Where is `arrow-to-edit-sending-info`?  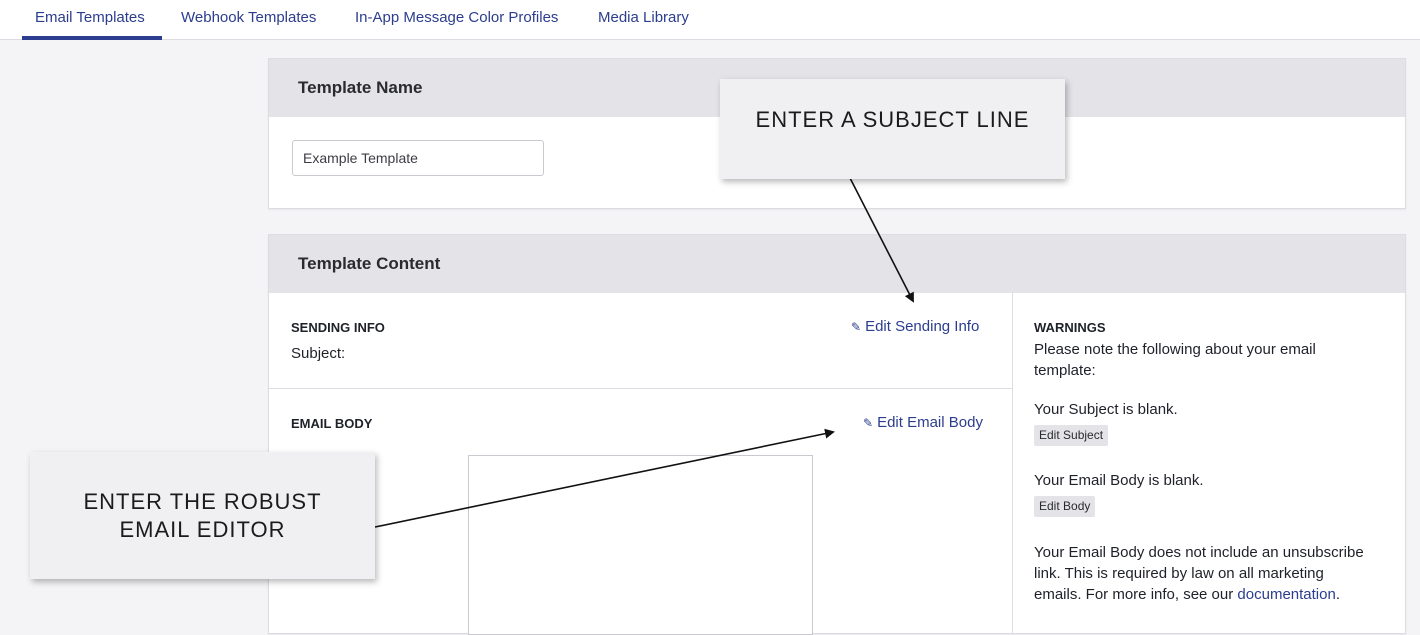 arrow-to-edit-sending-info is located at coordinates (881, 240).